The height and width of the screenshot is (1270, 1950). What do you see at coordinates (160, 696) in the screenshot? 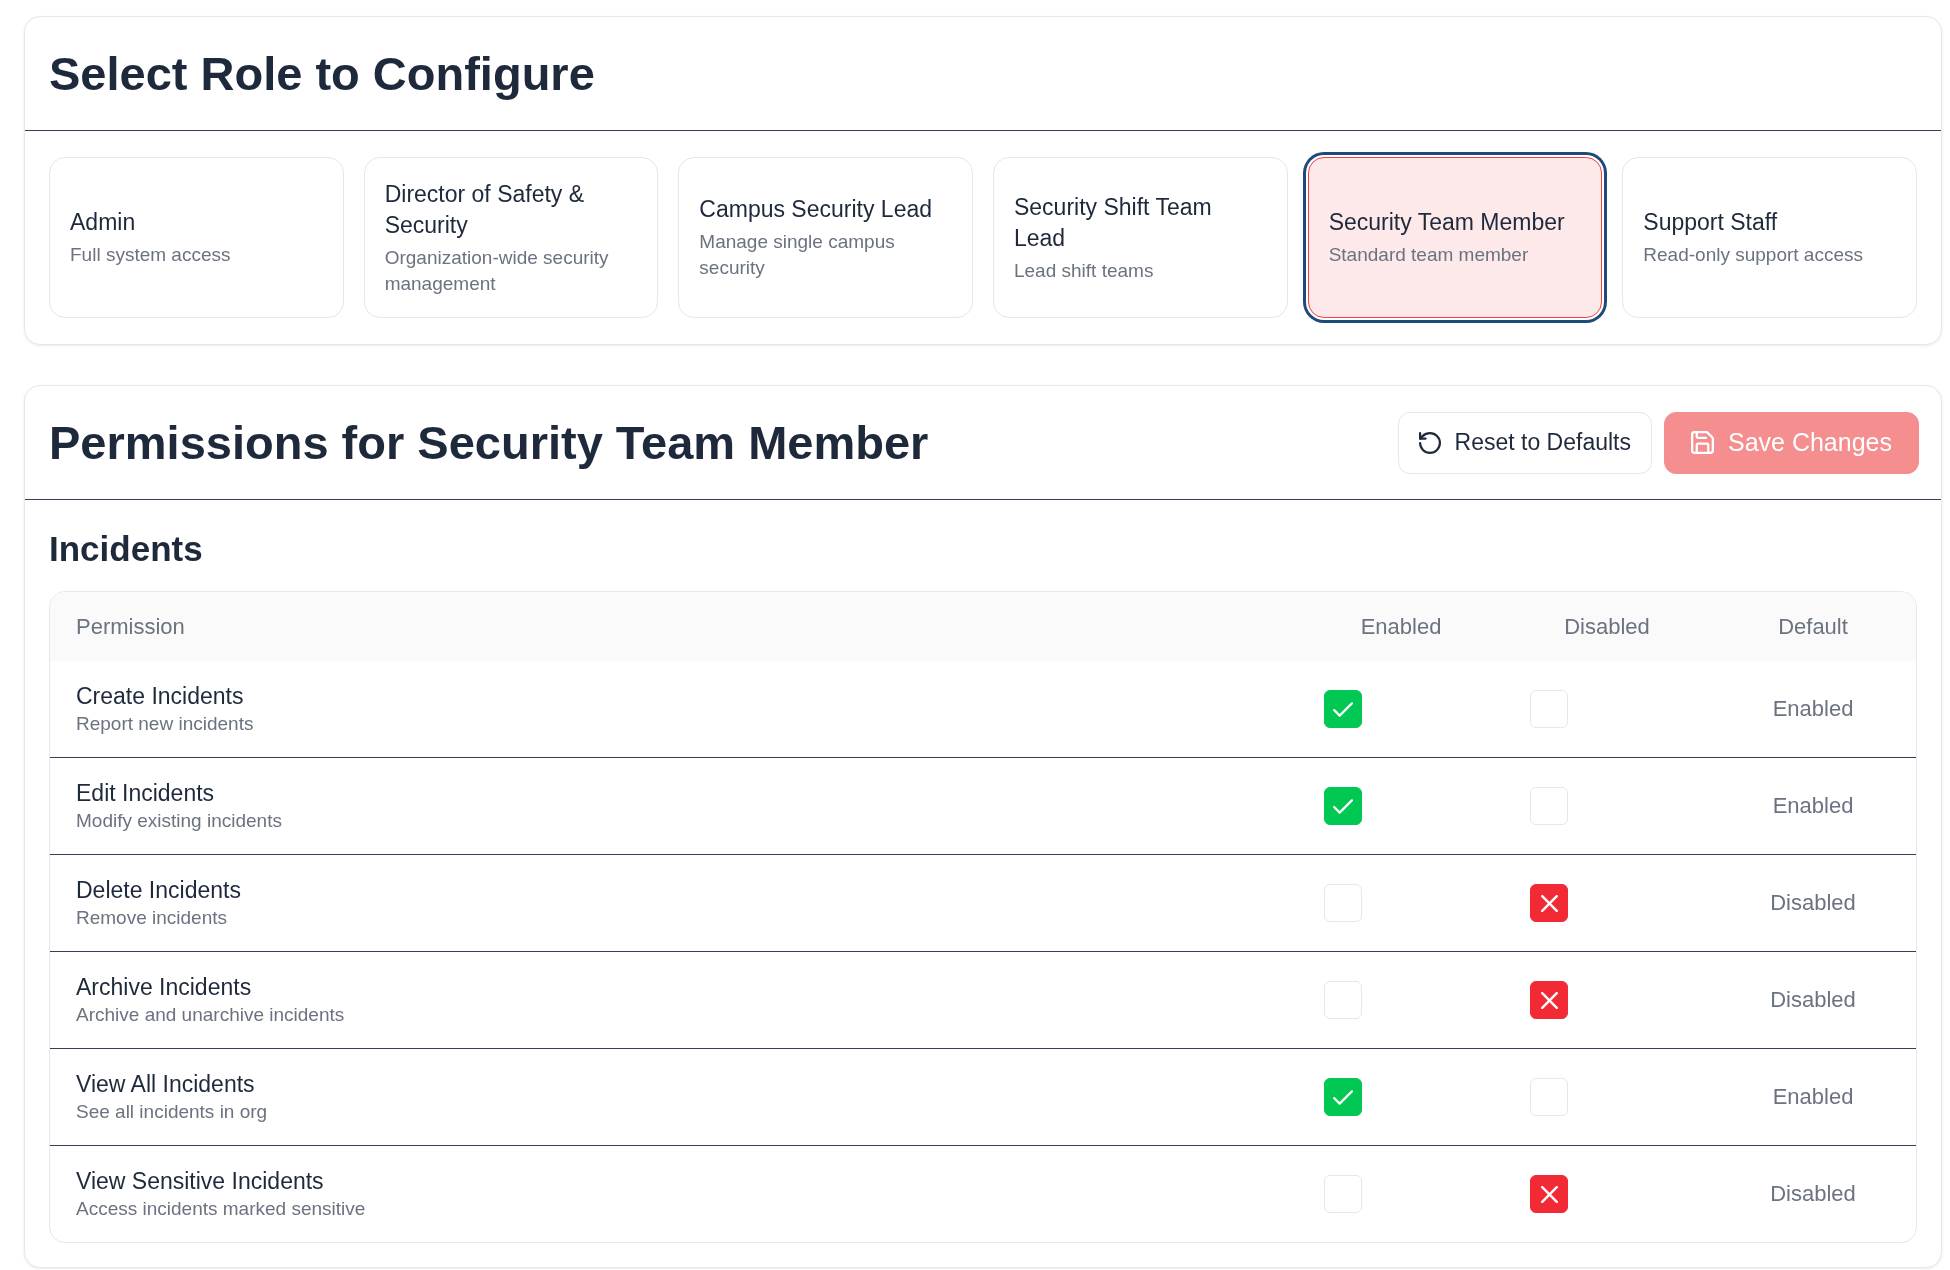
I see `permission-name: Create Incidents` at bounding box center [160, 696].